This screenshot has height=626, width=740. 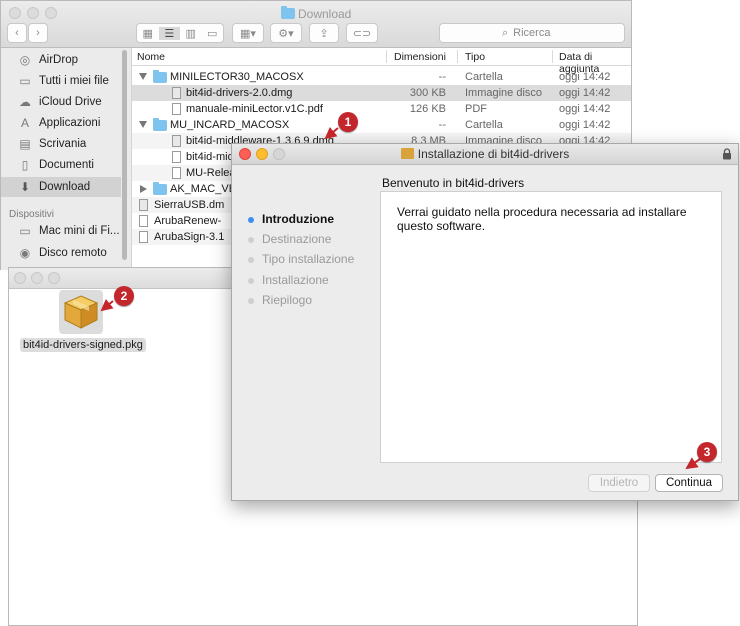 I want to click on callout-2-arrow, so click(x=107, y=305).